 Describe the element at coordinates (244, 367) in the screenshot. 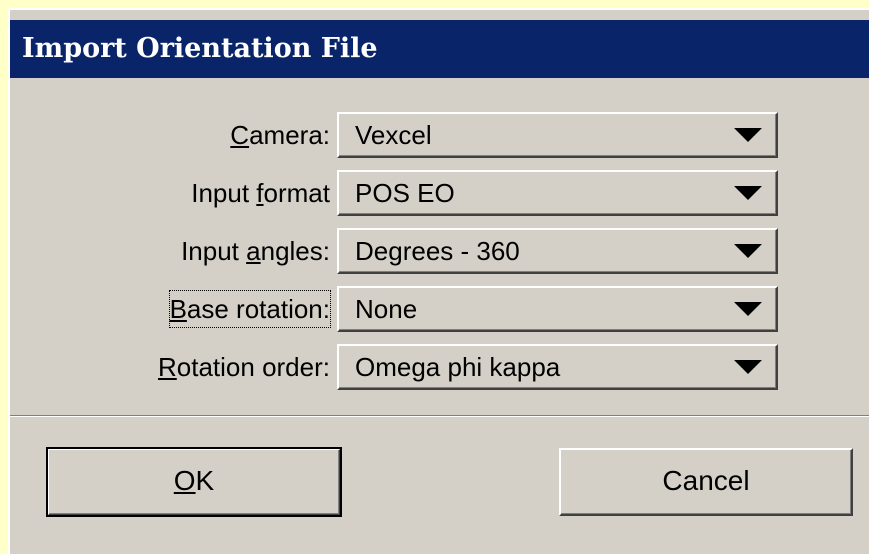

I see `rotation-order-label: Rotation order:` at that location.